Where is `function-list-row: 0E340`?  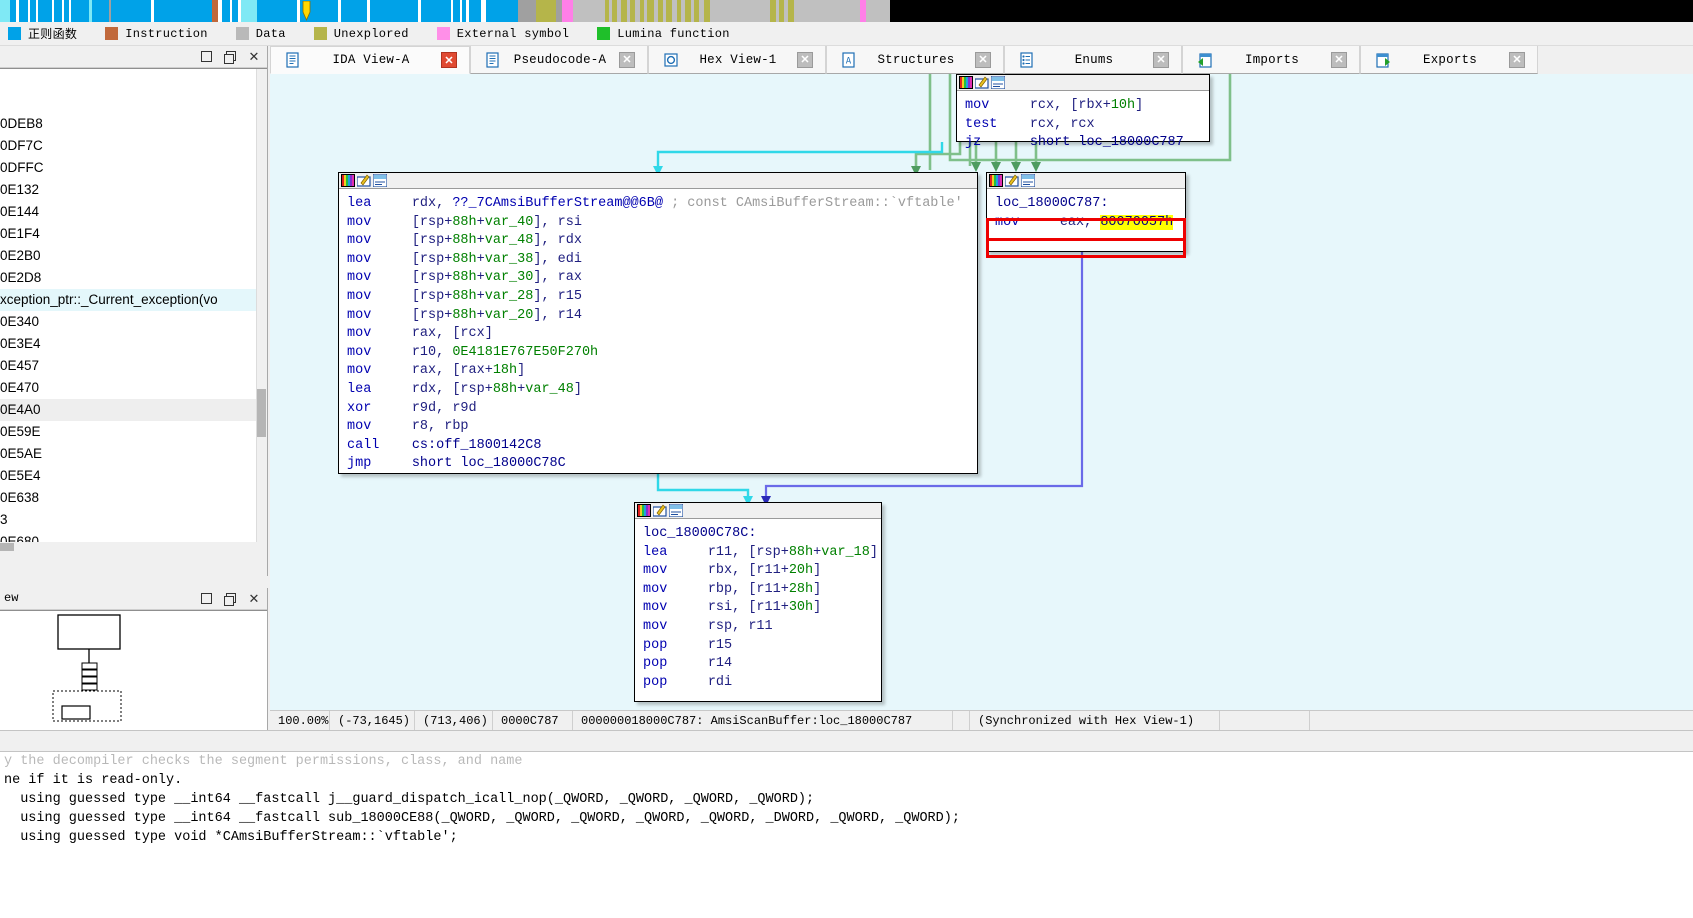
function-list-row: 0E340 is located at coordinates (133, 322).